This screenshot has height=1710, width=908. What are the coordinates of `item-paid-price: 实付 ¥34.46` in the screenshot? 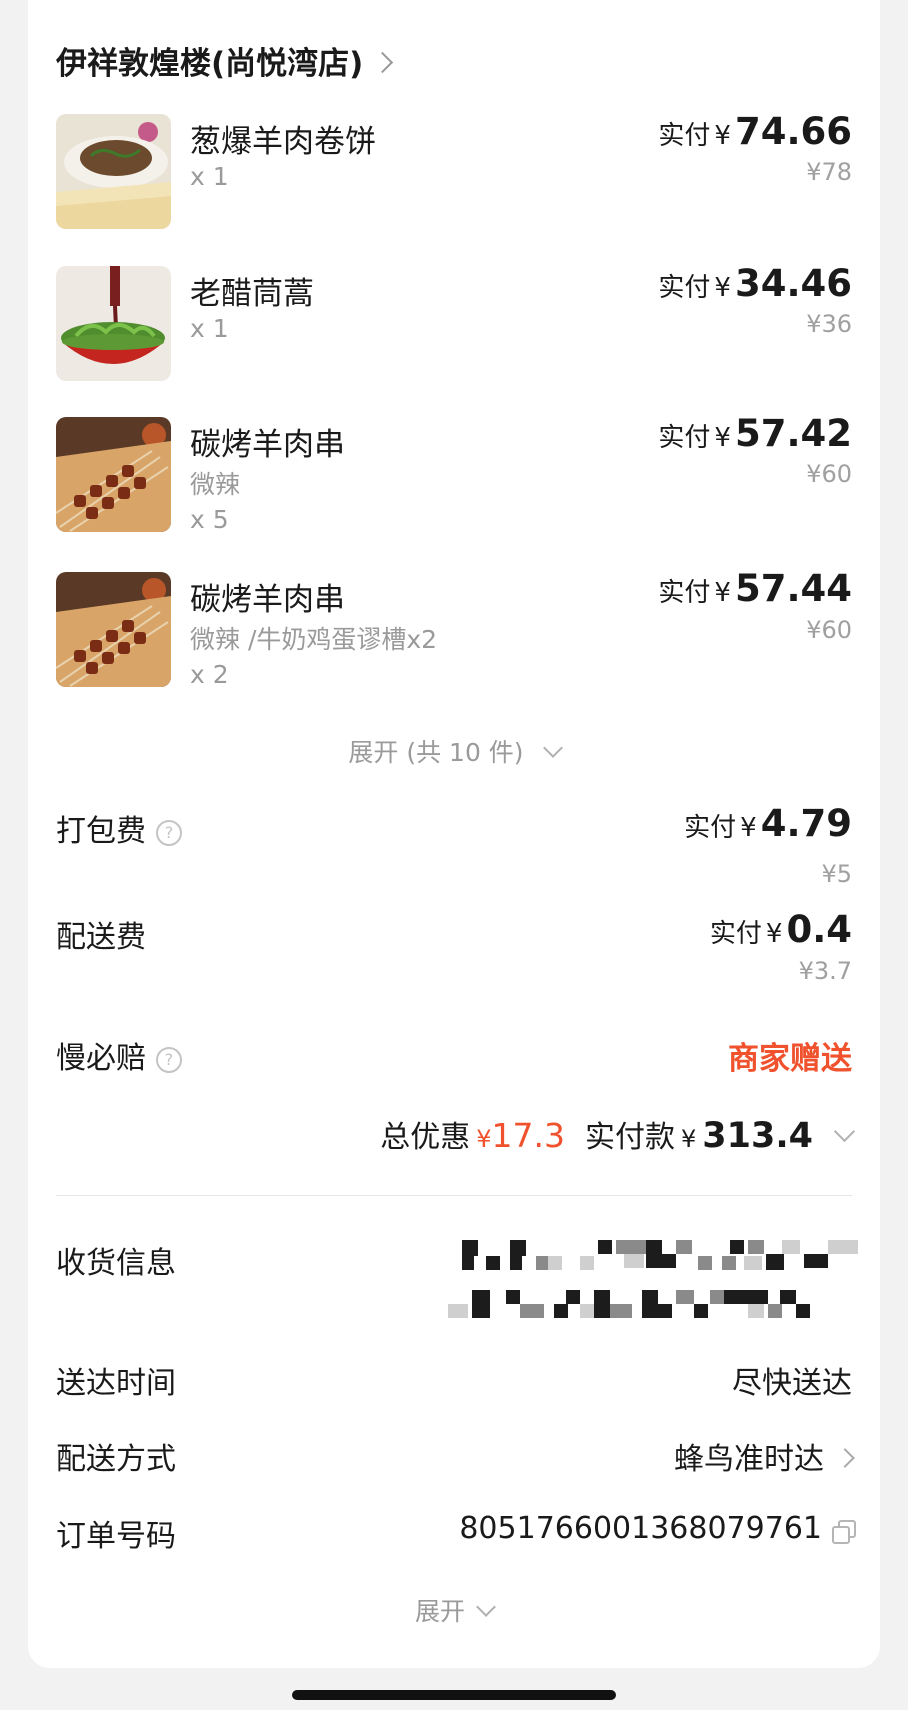 It's located at (755, 283).